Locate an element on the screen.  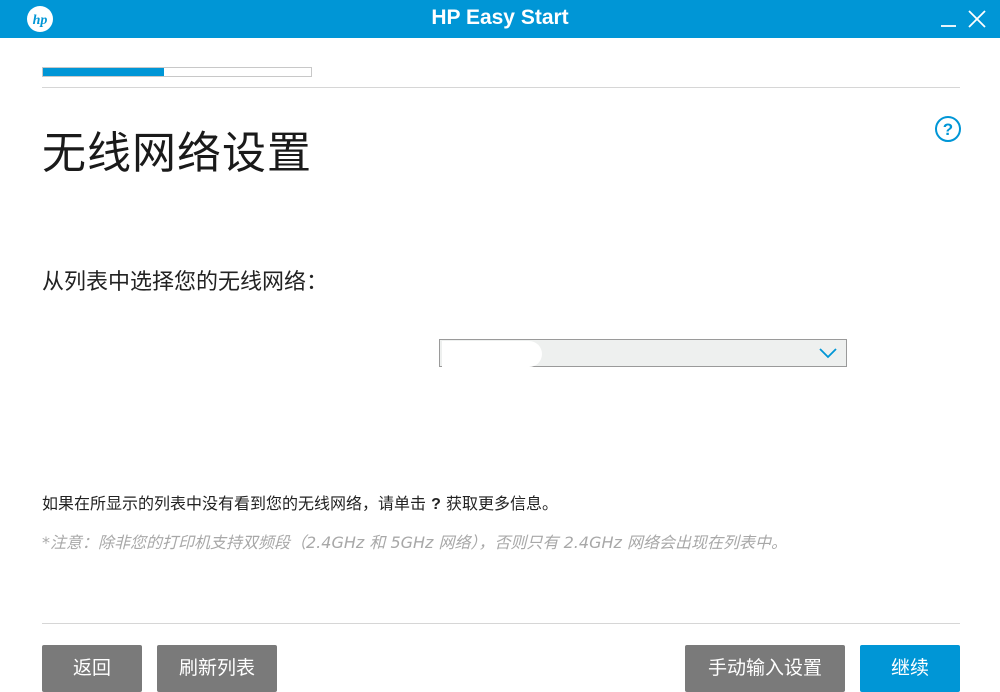
network-prompt: 从列表中选择您的无线网络： is located at coordinates (185, 282).